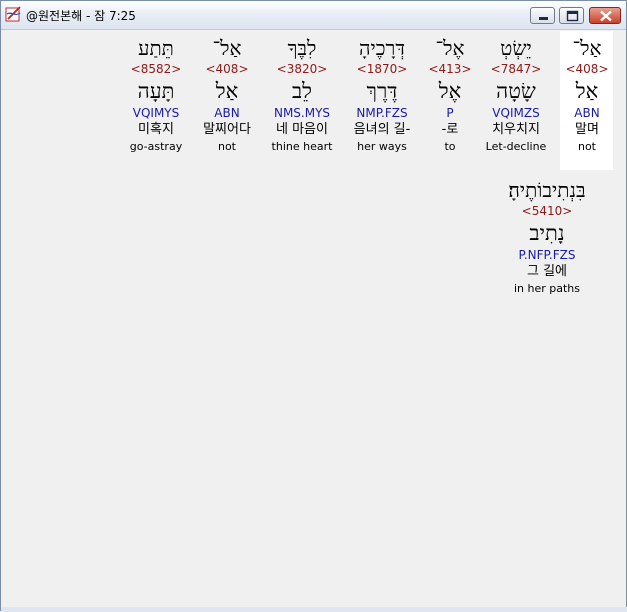 This screenshot has height=612, width=627. Describe the element at coordinates (382, 91) in the screenshot. I see `lemma: דֶּרֶךְ` at that location.